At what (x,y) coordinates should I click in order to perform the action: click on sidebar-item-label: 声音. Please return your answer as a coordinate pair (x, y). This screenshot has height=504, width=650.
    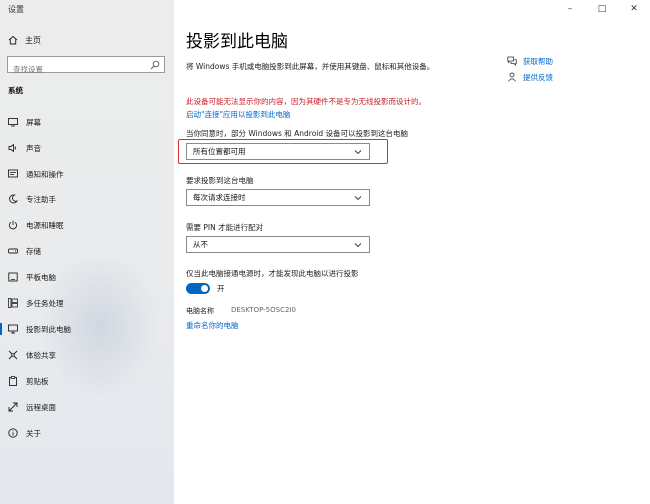
    Looking at the image, I should click on (33, 148).